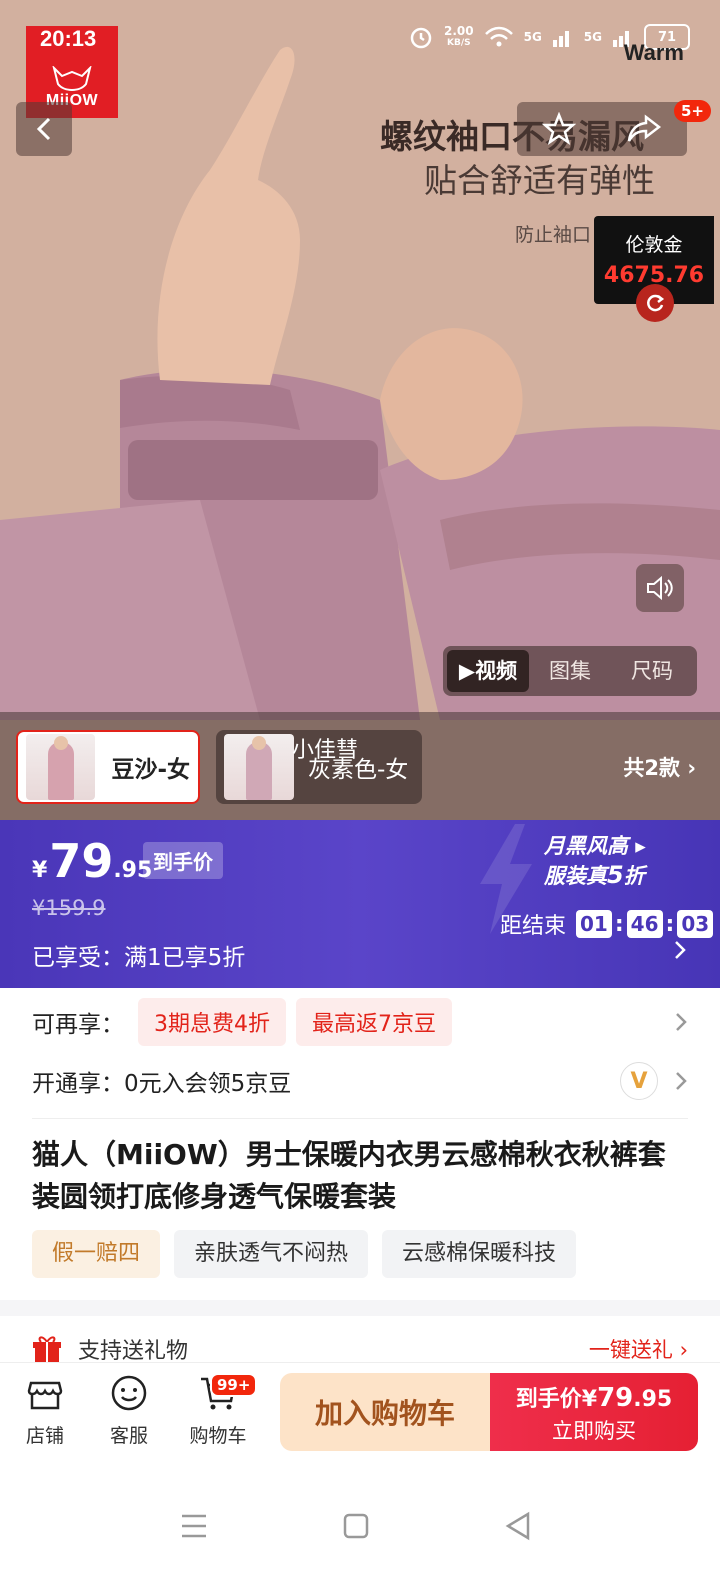  Describe the element at coordinates (421, 38) in the screenshot. I see `alarm-icon` at that location.